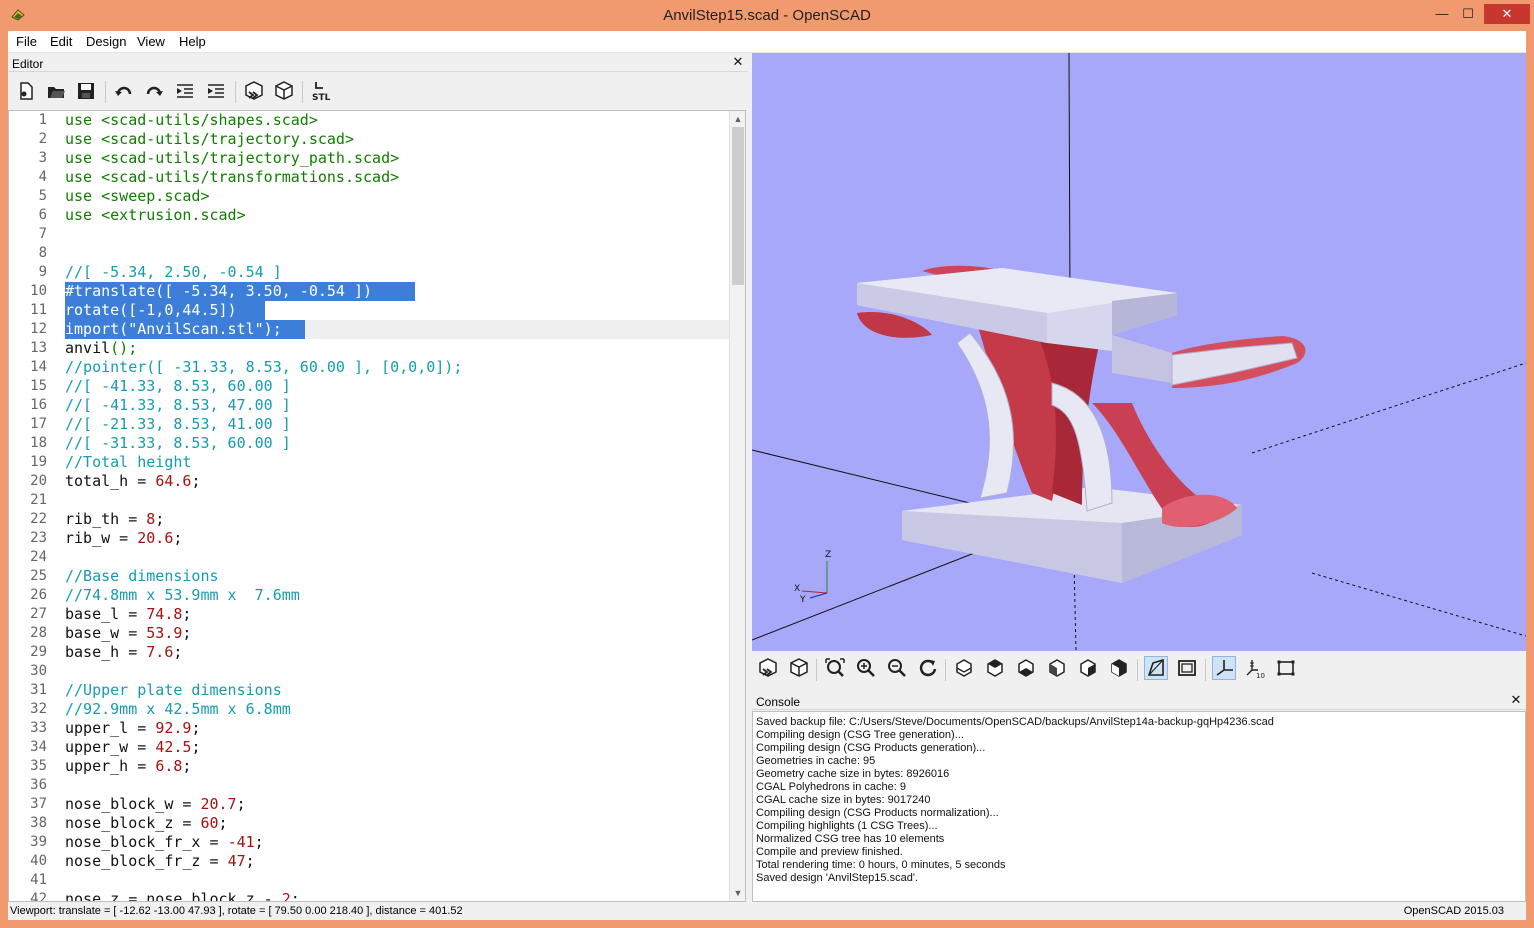 The image size is (1534, 928). Describe the element at coordinates (123, 538) in the screenshot. I see `code-line: rib_w = 20.6;` at that location.